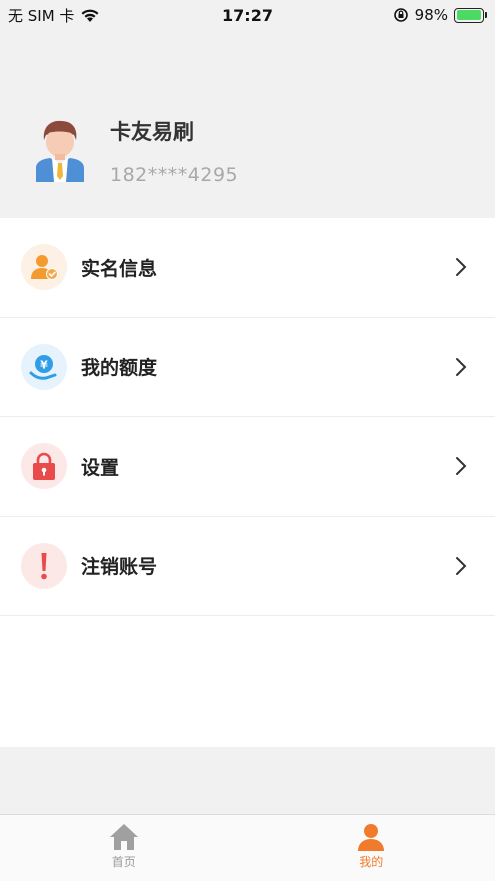  Describe the element at coordinates (247, 367) in the screenshot. I see `menu-item-my-limit: ¥ 我的额度` at that location.